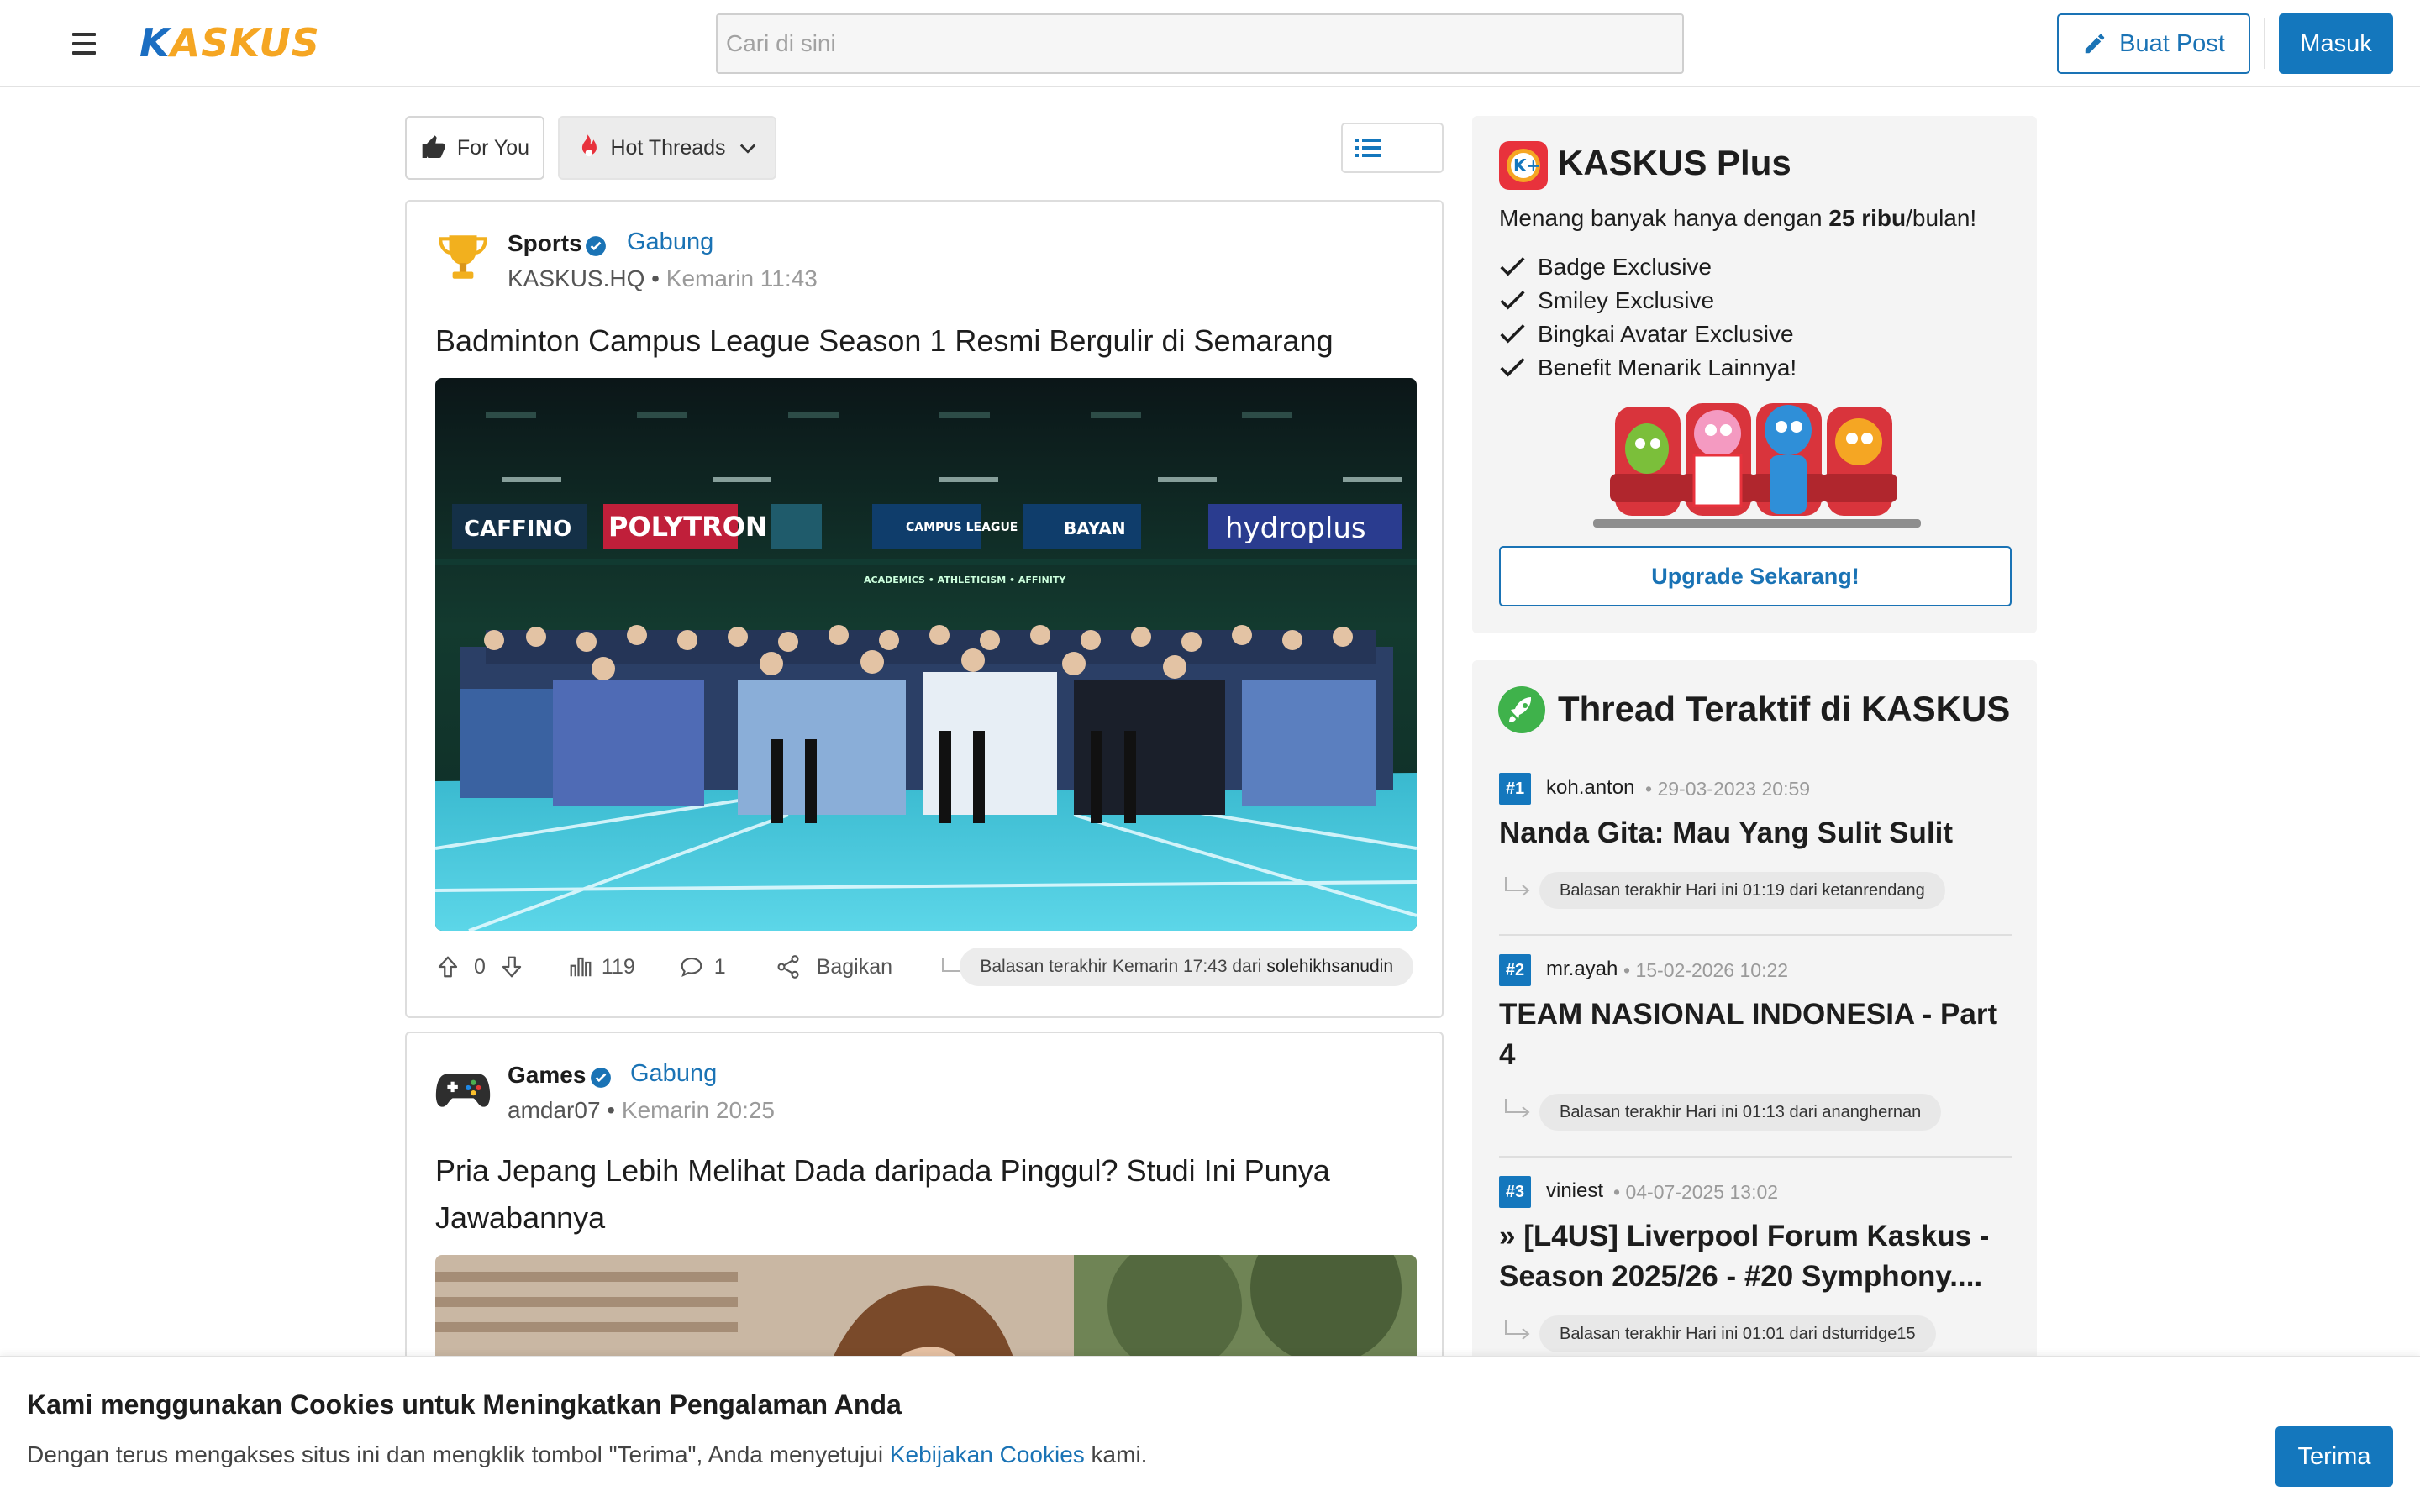  Describe the element at coordinates (833, 966) in the screenshot. I see `share-button: Bagikan` at that location.